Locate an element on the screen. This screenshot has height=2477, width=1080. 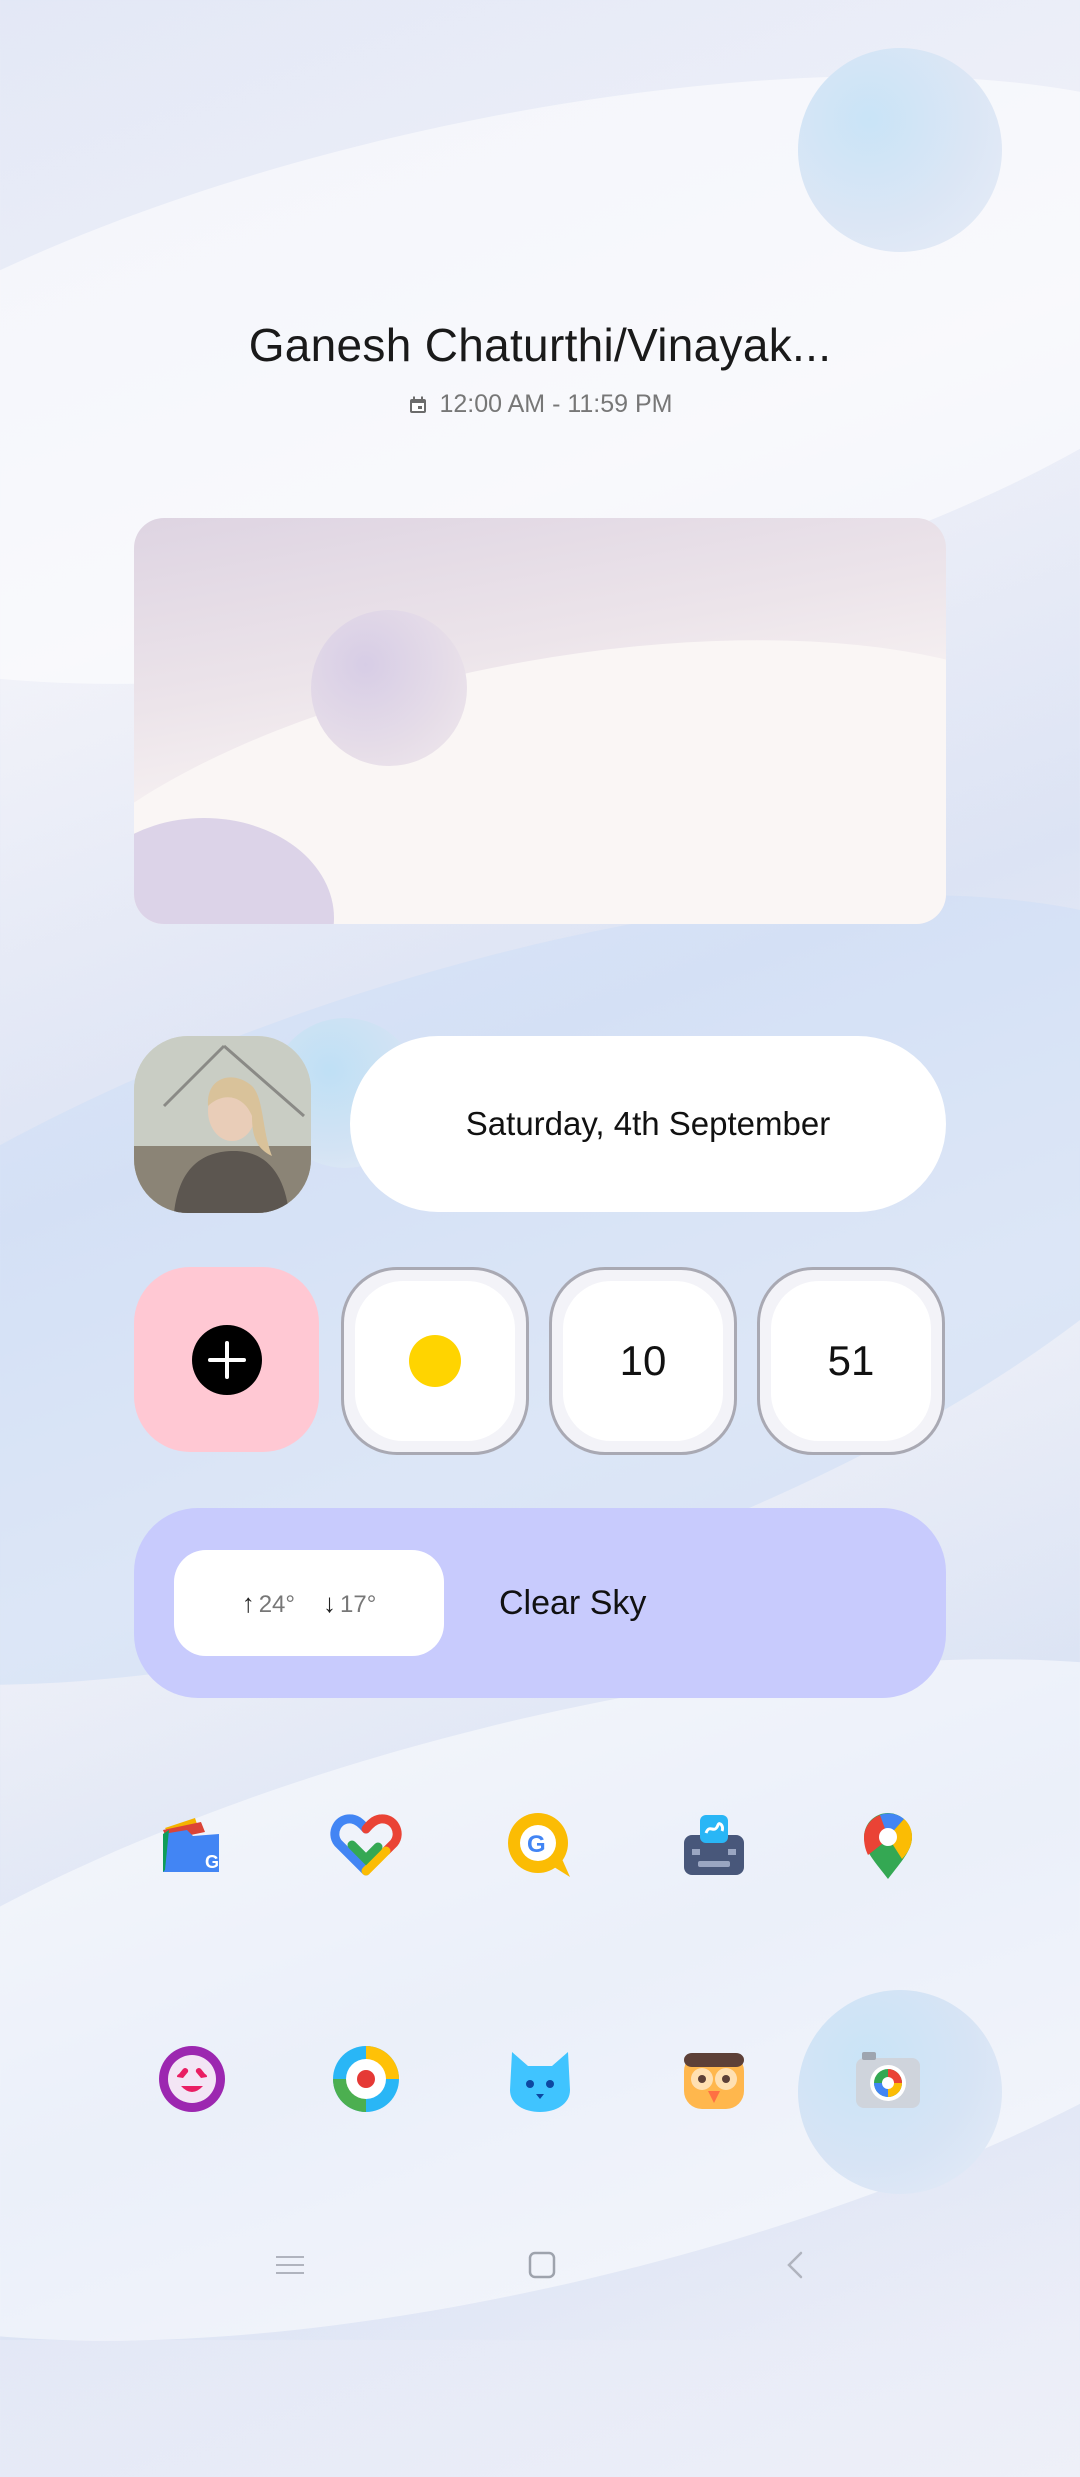
screen-recorder-icon is located at coordinates (366, 2079).